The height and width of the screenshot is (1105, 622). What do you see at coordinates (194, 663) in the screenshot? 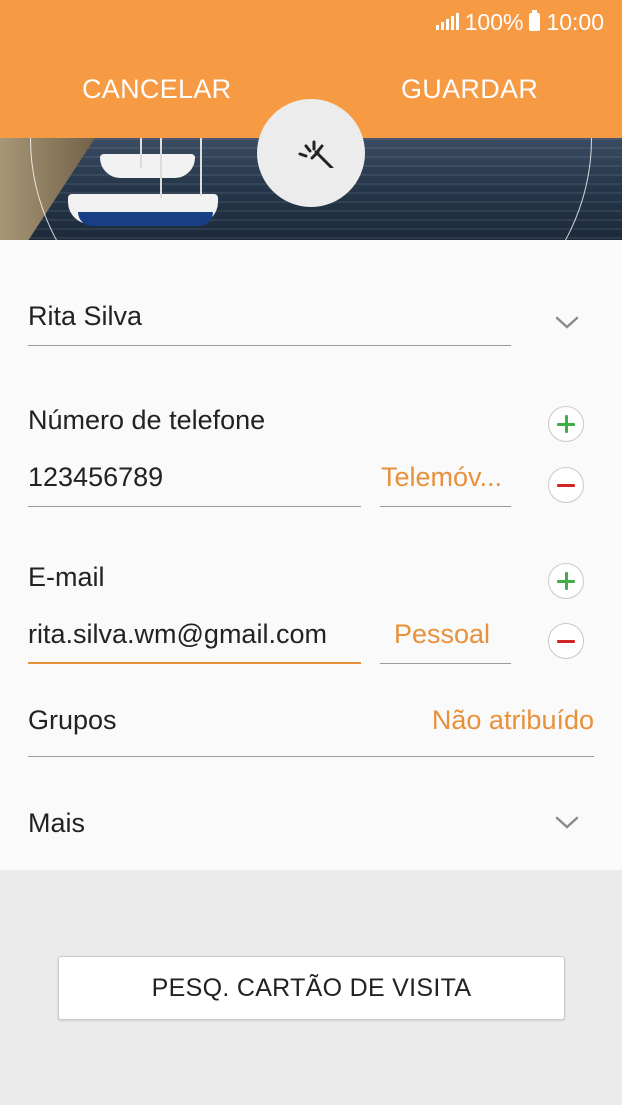
I see `email-underline` at bounding box center [194, 663].